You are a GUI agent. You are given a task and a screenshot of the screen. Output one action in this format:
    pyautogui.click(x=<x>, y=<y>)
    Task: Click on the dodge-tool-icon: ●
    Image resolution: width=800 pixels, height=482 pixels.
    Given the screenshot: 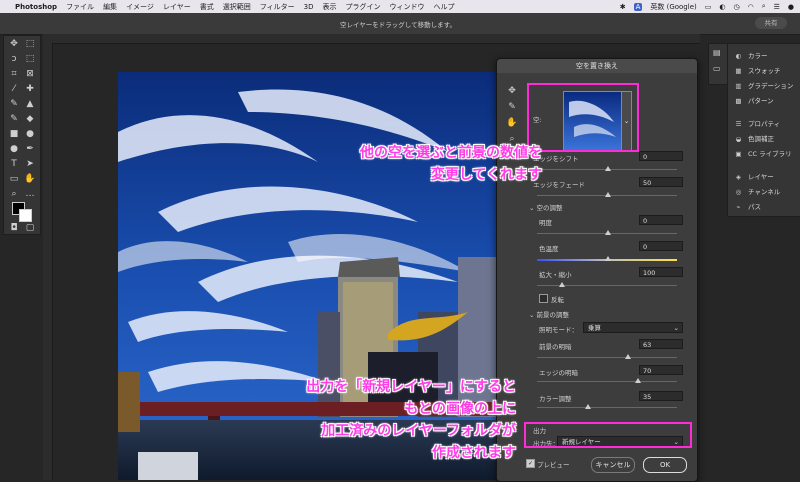 What is the action you would take?
    pyautogui.click(x=14, y=149)
    